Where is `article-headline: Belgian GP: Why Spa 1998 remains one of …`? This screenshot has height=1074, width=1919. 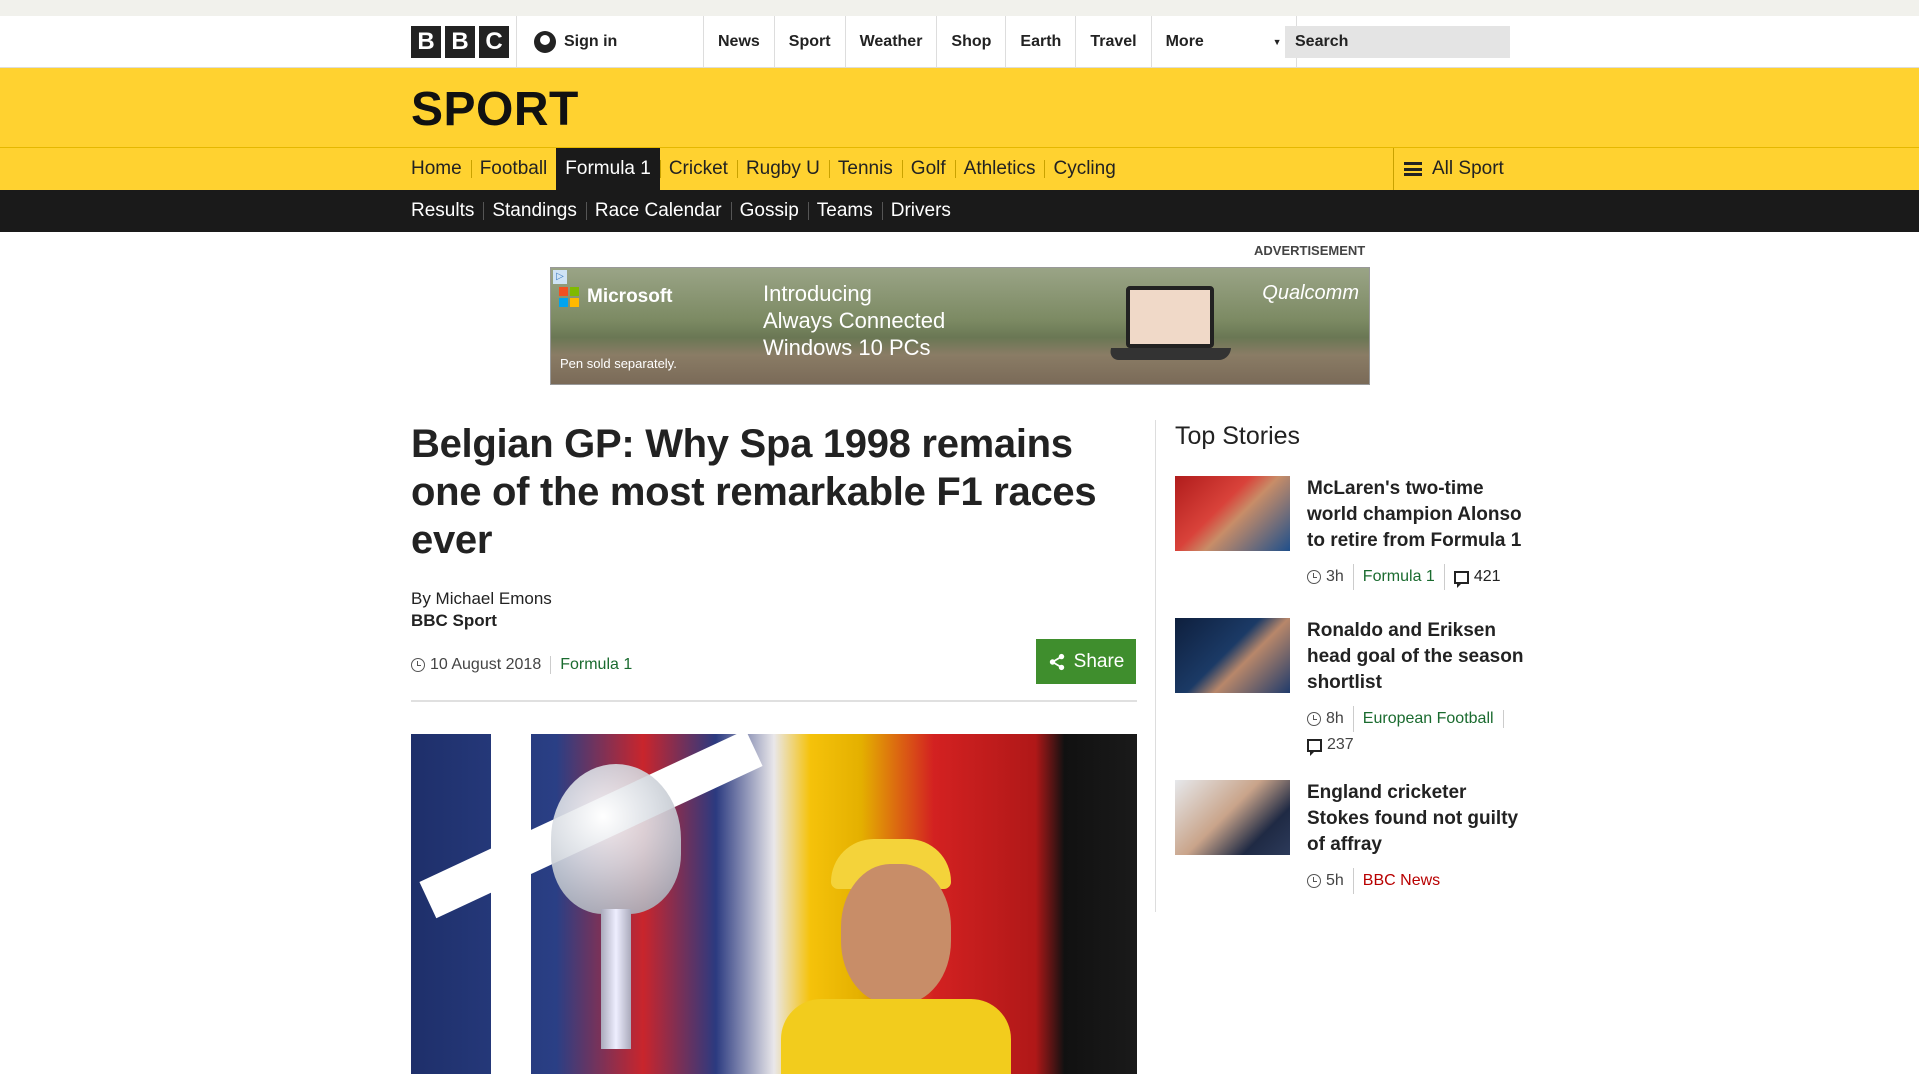 article-headline: Belgian GP: Why Spa 1998 remains one of … is located at coordinates (754, 492).